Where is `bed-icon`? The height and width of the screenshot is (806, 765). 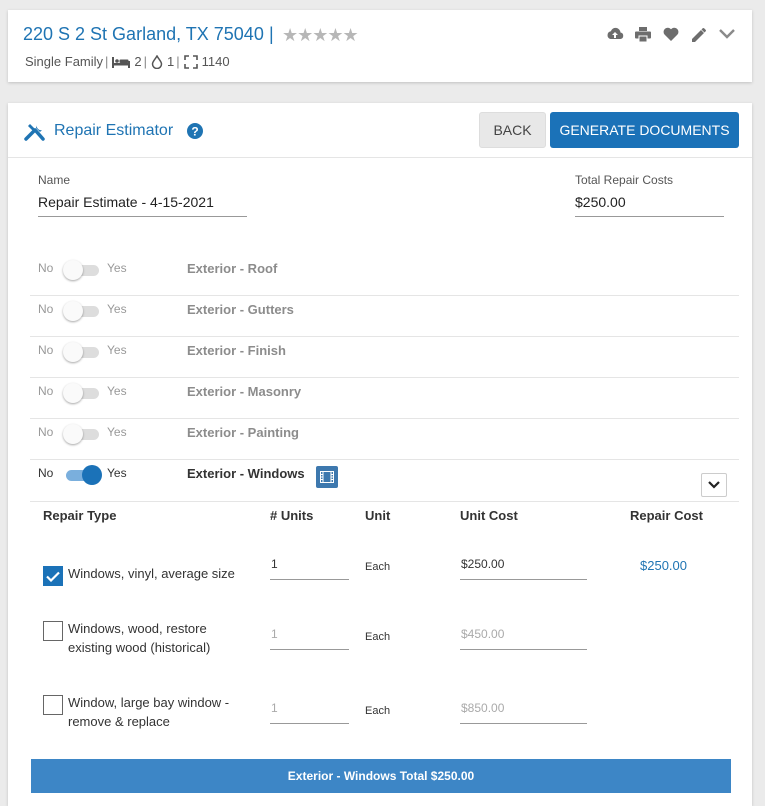
bed-icon is located at coordinates (121, 62).